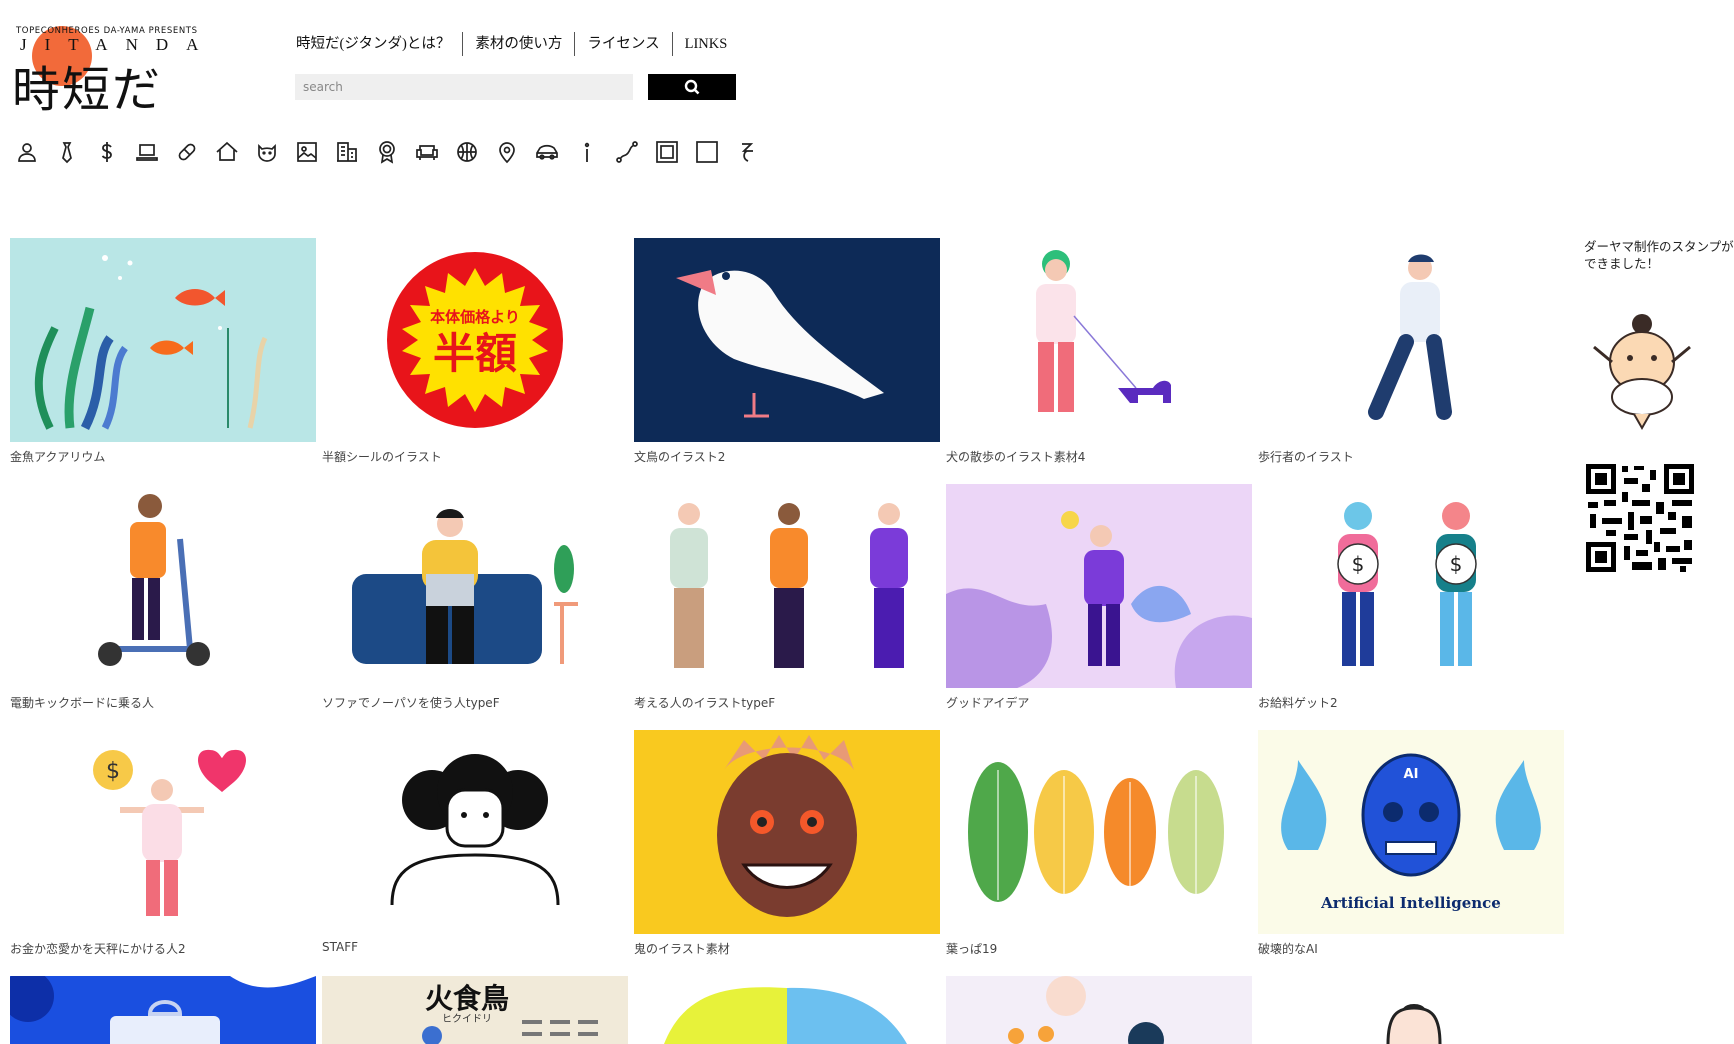 The height and width of the screenshot is (1044, 1734). Describe the element at coordinates (27, 152) in the screenshot. I see `person-icon` at that location.